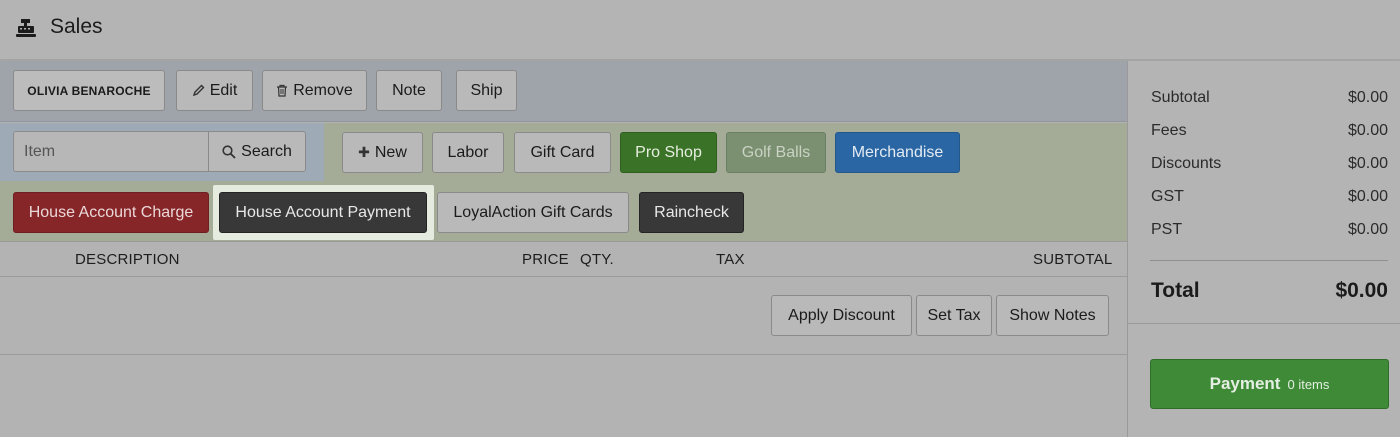  I want to click on subtotal-label: Subtotal, so click(1180, 97).